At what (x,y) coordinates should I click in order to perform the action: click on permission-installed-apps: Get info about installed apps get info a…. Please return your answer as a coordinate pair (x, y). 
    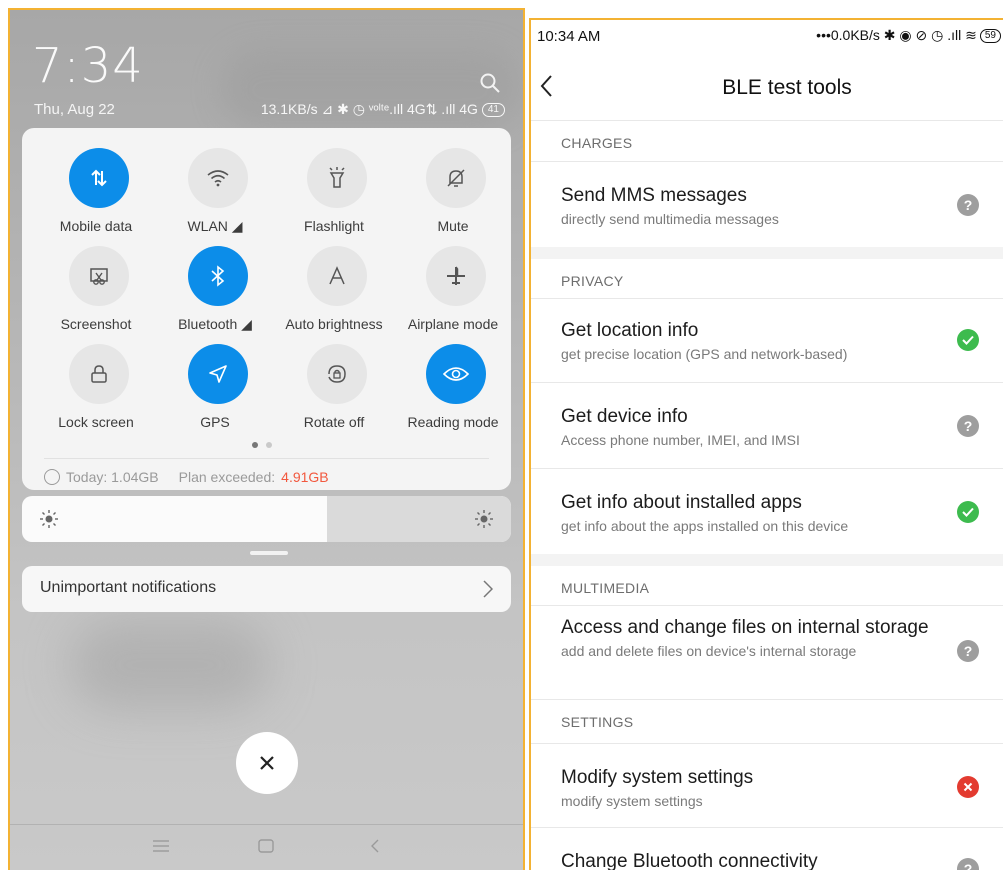
    Looking at the image, I should click on (767, 511).